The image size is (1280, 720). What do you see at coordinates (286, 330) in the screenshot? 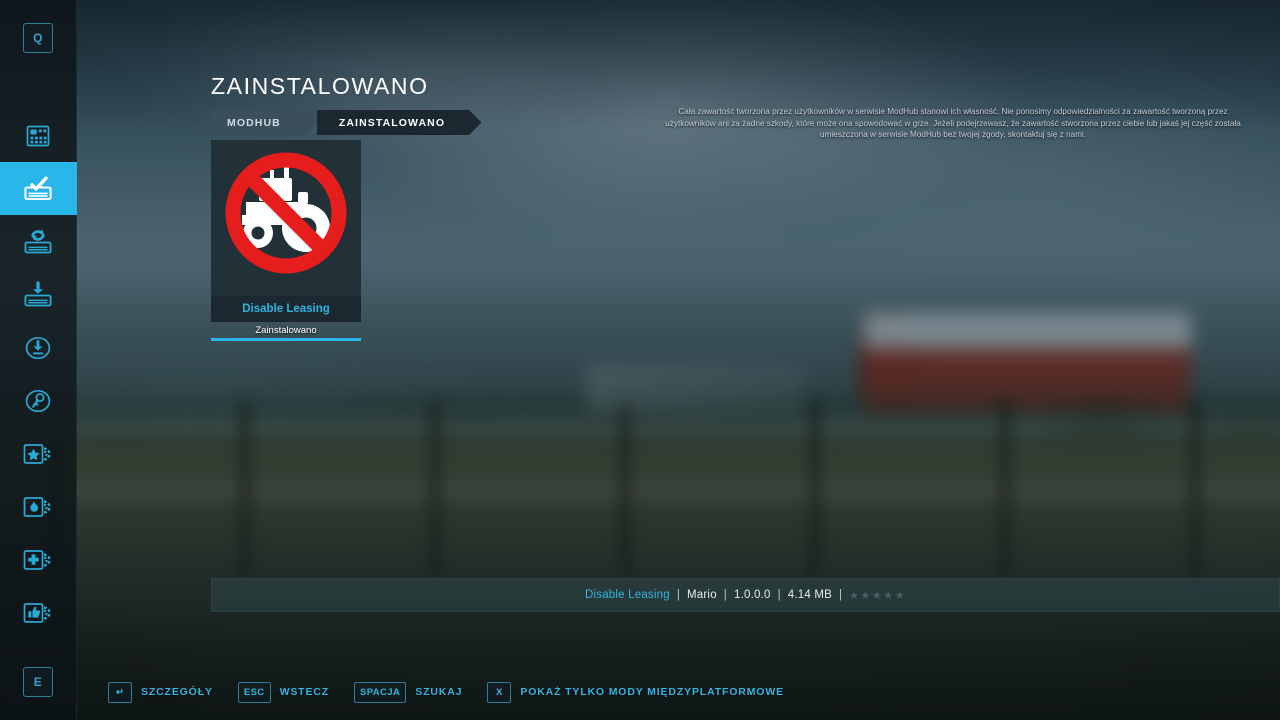
I see `mod-card-status: Zainstalowano` at bounding box center [286, 330].